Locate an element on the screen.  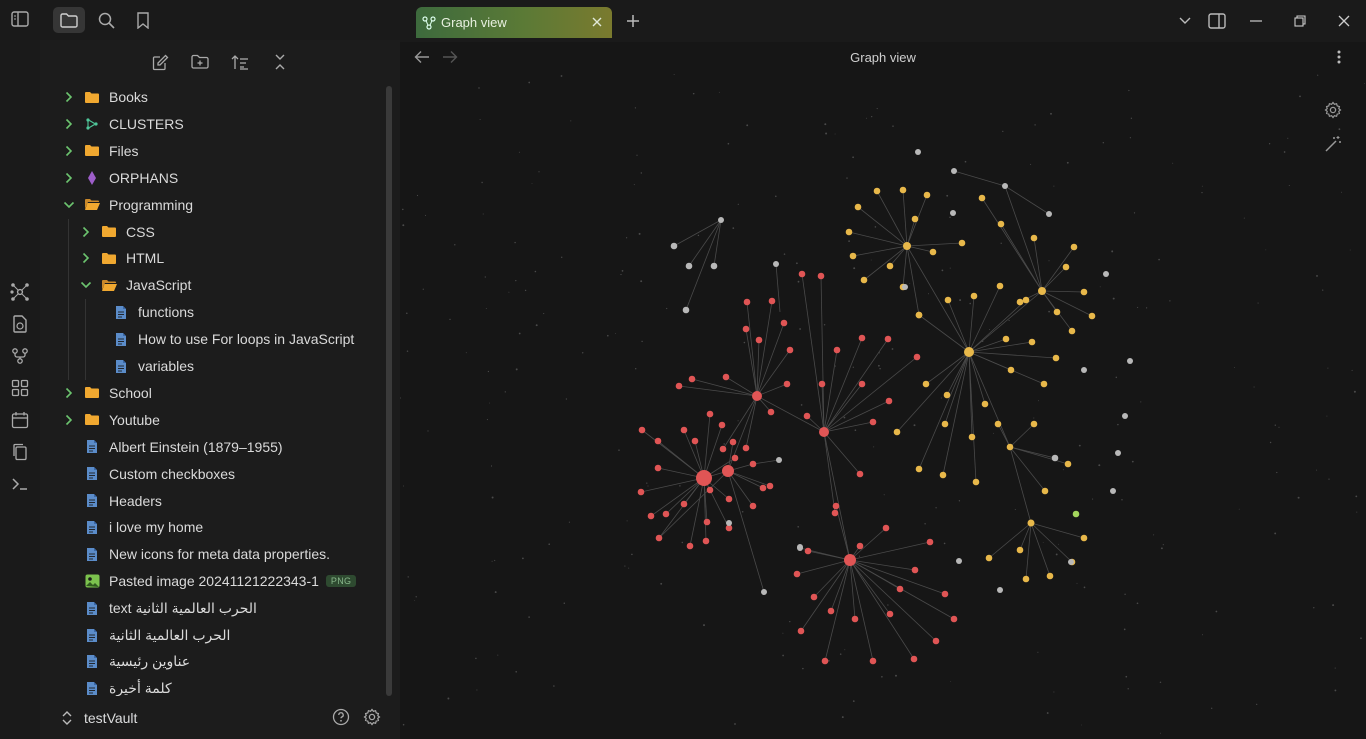
canvas-icon is located at coordinates (20, 356).